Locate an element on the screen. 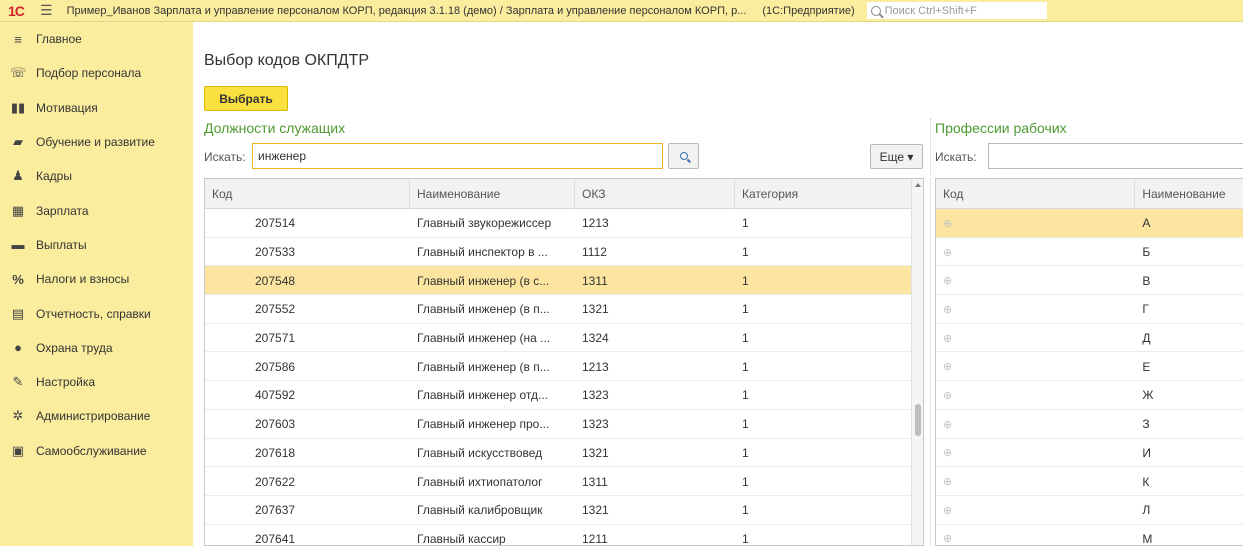  select-button: Выбрать is located at coordinates (246, 98).